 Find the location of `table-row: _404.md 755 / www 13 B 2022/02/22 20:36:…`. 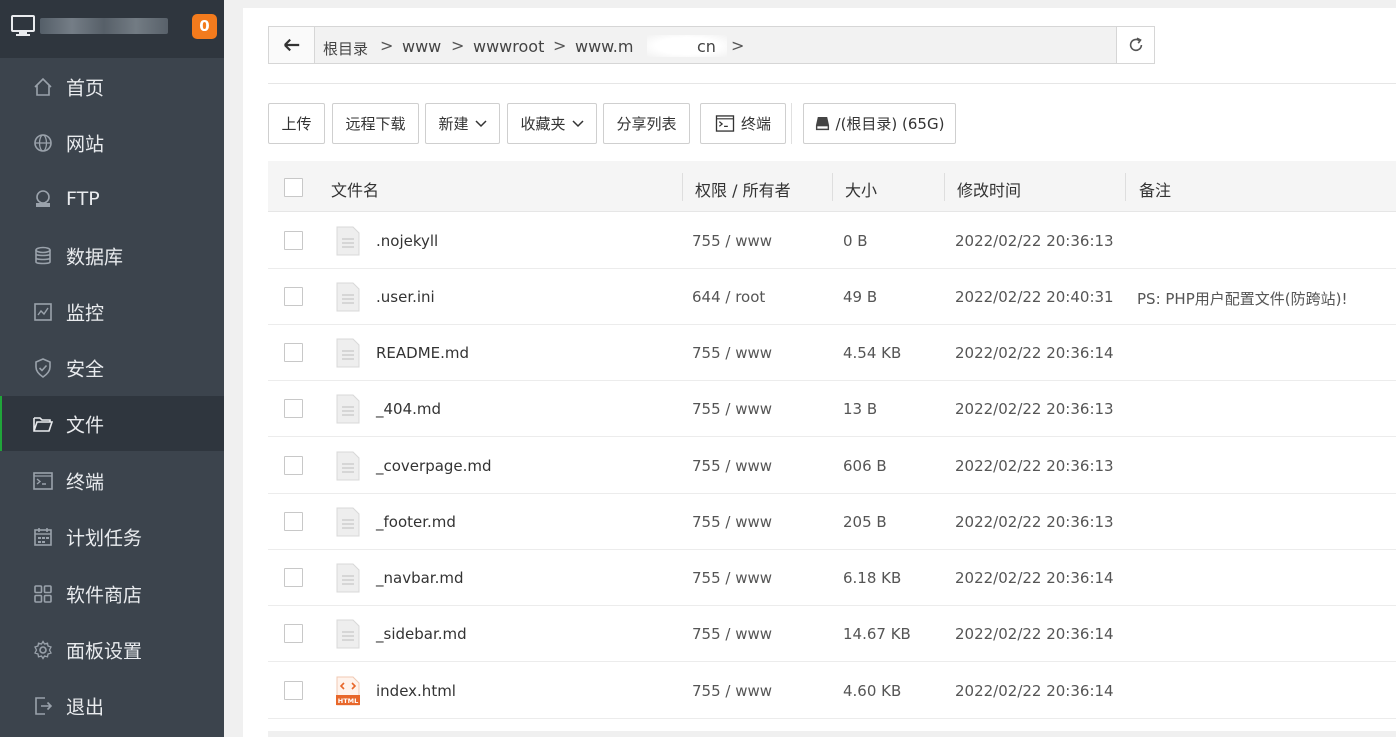

table-row: _404.md 755 / www 13 B 2022/02/22 20:36:… is located at coordinates (832, 409).